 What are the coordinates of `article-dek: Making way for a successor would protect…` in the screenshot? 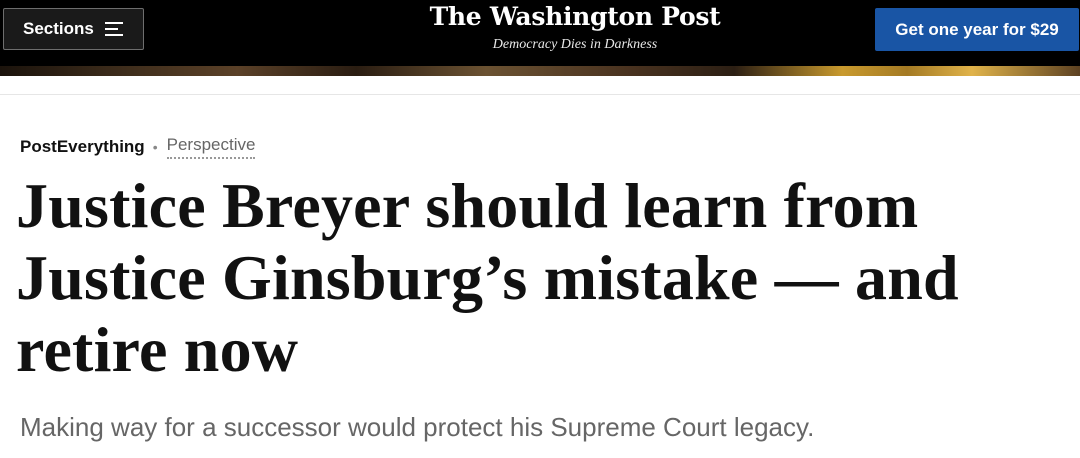 It's located at (417, 427).